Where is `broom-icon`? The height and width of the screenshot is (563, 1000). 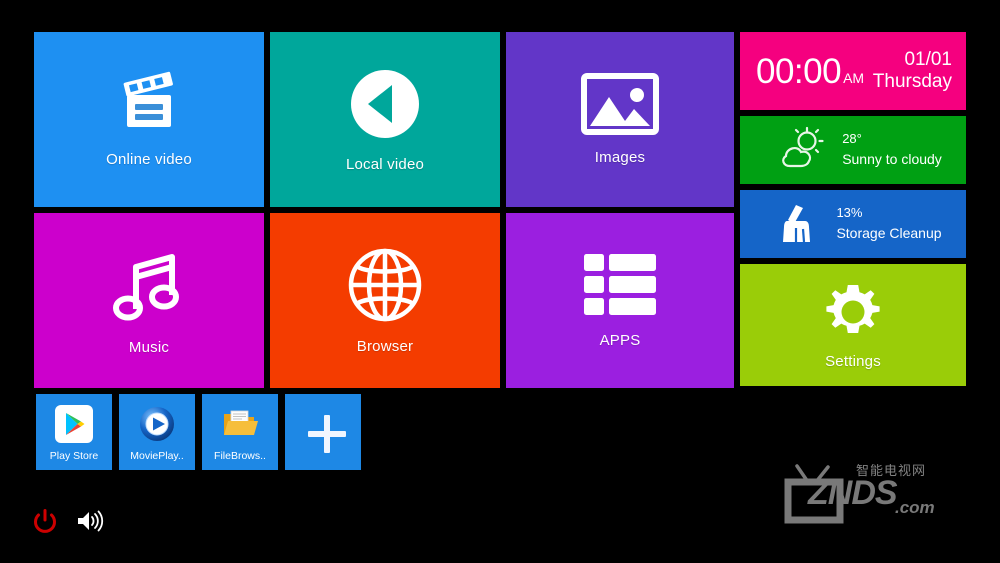
broom-icon is located at coordinates (799, 224).